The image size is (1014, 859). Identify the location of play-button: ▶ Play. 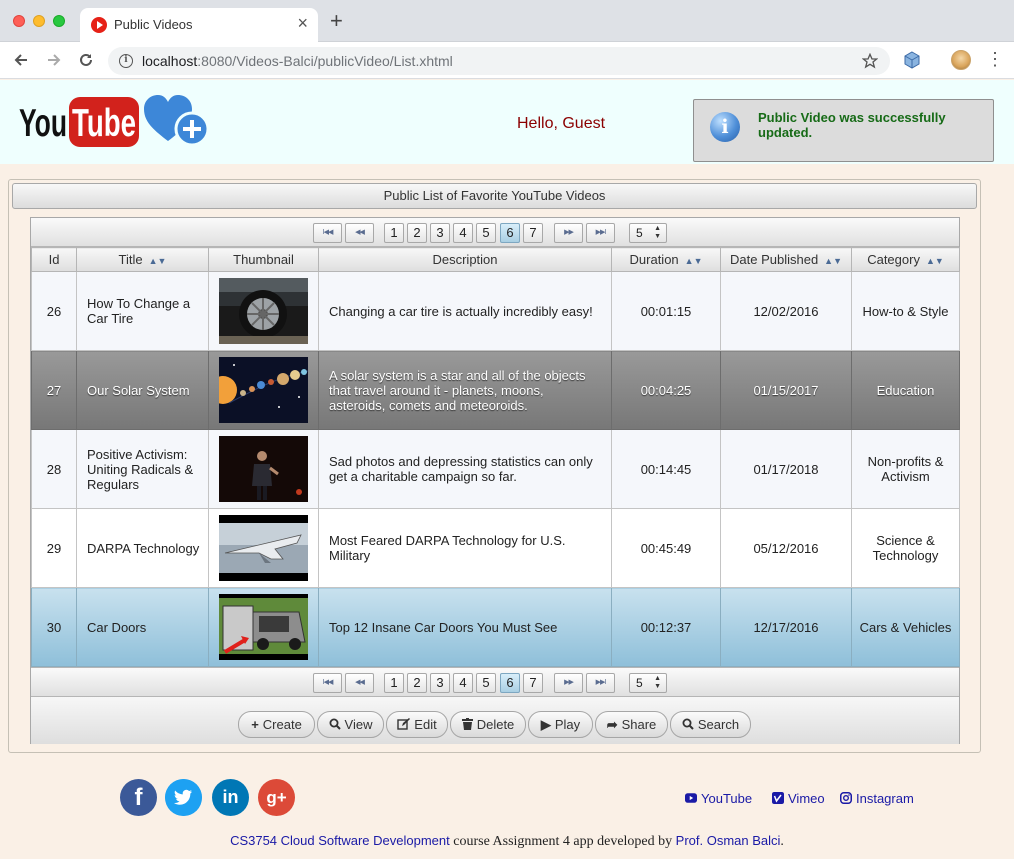
(560, 724).